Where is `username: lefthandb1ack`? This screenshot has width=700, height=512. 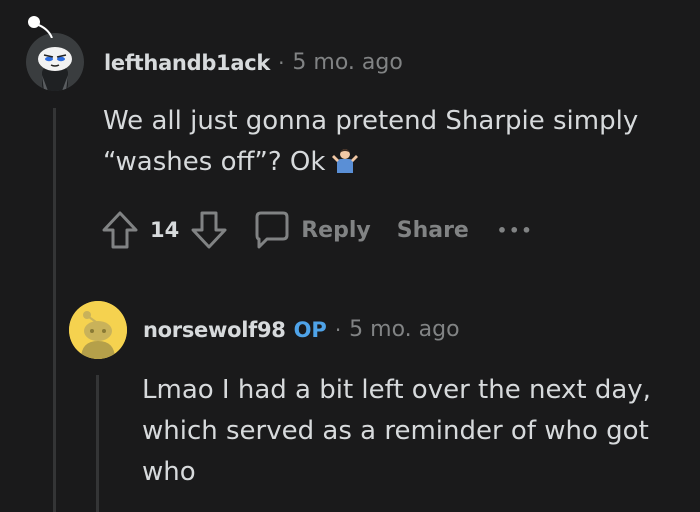 username: lefthandb1ack is located at coordinates (187, 63).